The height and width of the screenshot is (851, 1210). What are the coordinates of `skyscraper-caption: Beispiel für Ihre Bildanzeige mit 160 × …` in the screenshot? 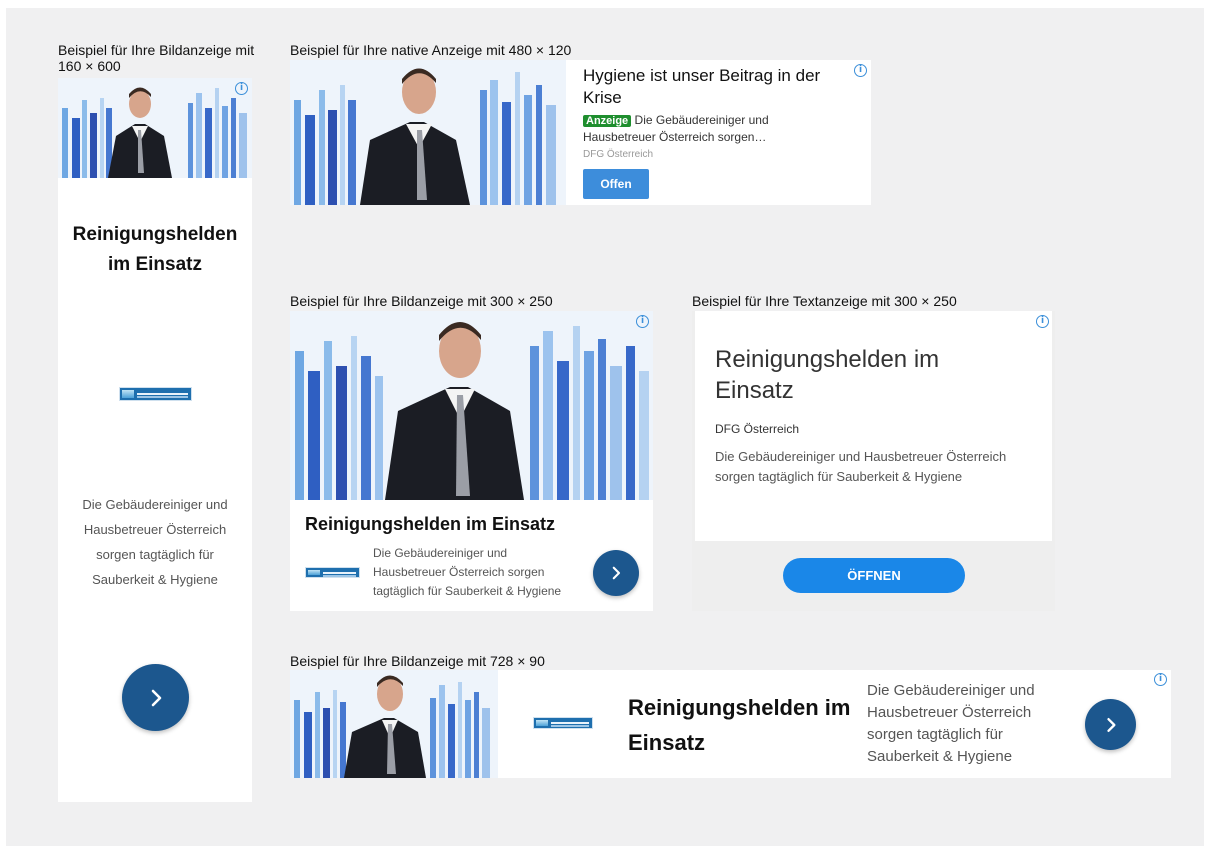 It's located at (156, 58).